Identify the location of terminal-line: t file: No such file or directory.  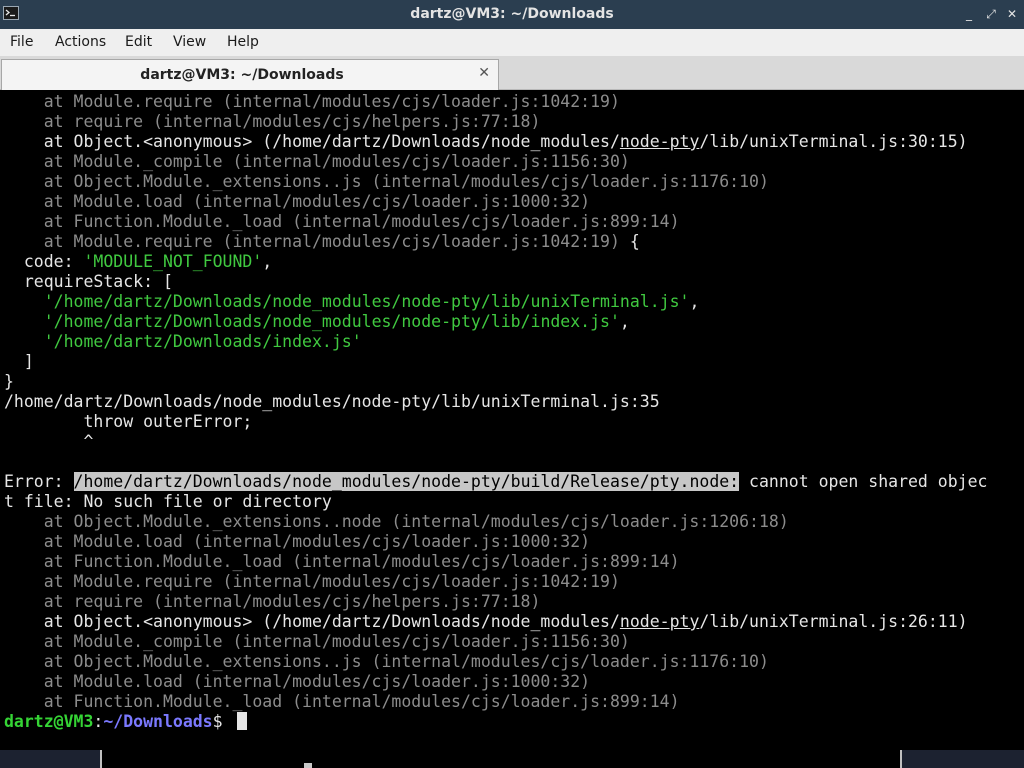
(168, 502).